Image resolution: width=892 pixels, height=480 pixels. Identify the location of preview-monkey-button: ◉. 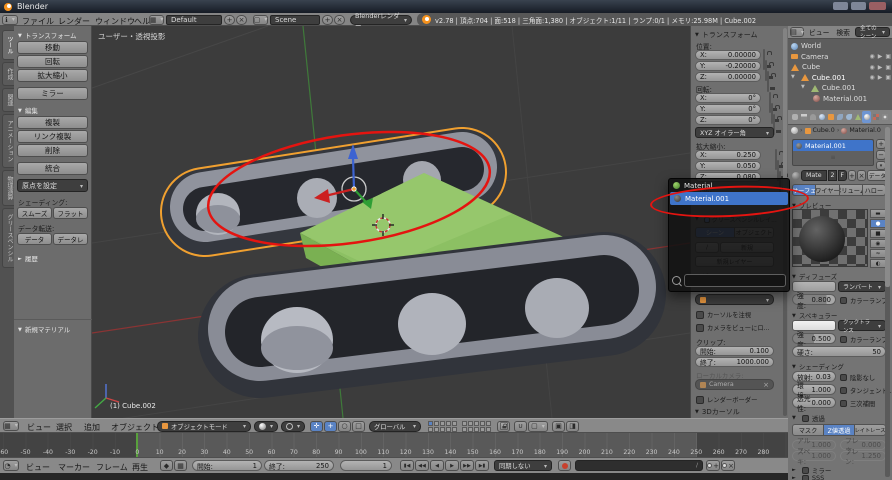
(878, 243).